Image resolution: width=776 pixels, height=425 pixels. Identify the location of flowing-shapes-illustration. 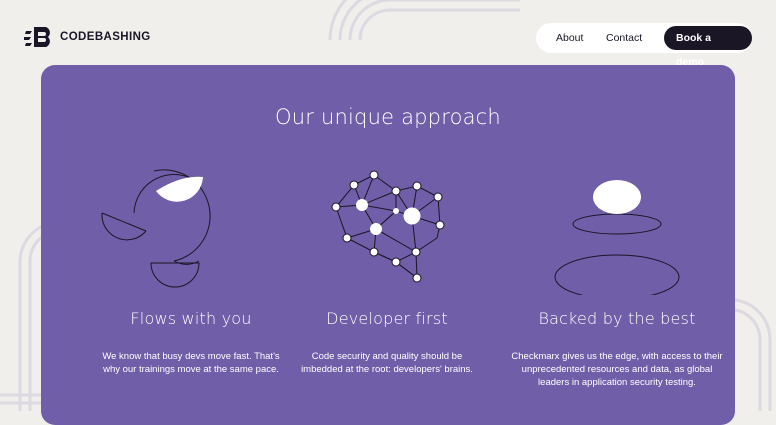
(156, 228).